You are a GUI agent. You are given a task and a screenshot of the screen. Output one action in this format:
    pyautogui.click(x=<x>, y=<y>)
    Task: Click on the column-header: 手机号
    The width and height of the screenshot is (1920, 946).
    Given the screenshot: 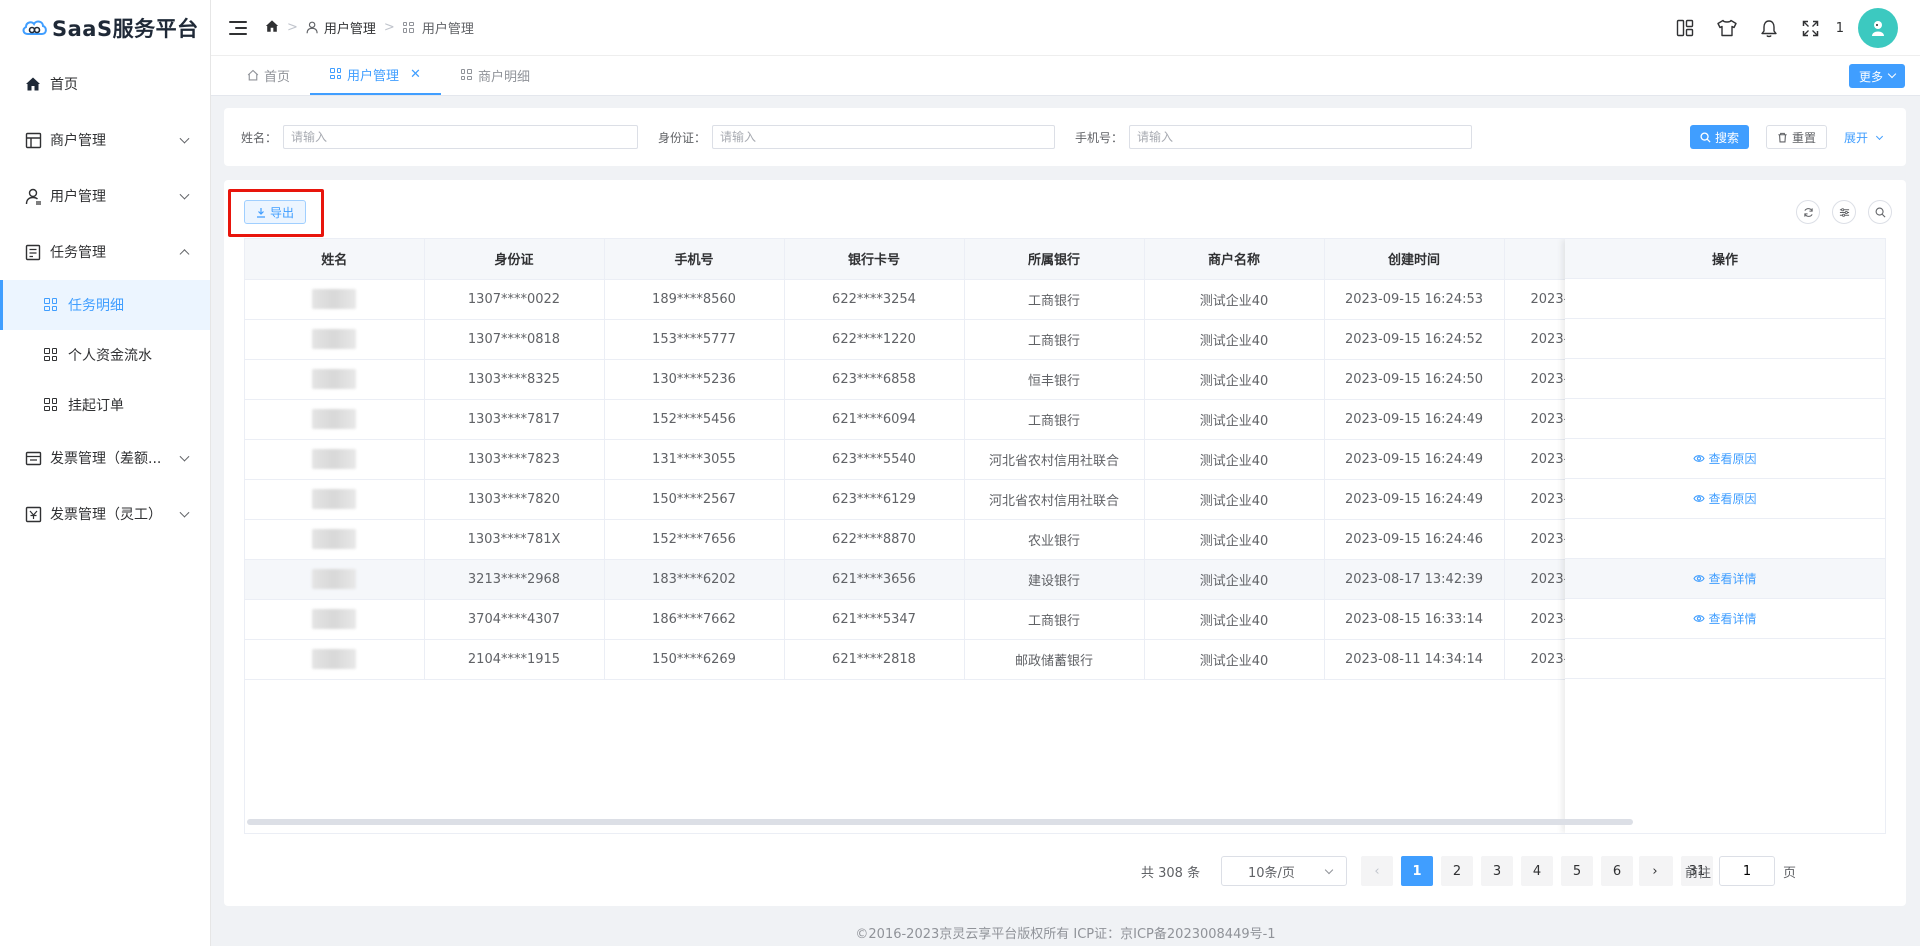 What is the action you would take?
    pyautogui.click(x=694, y=259)
    